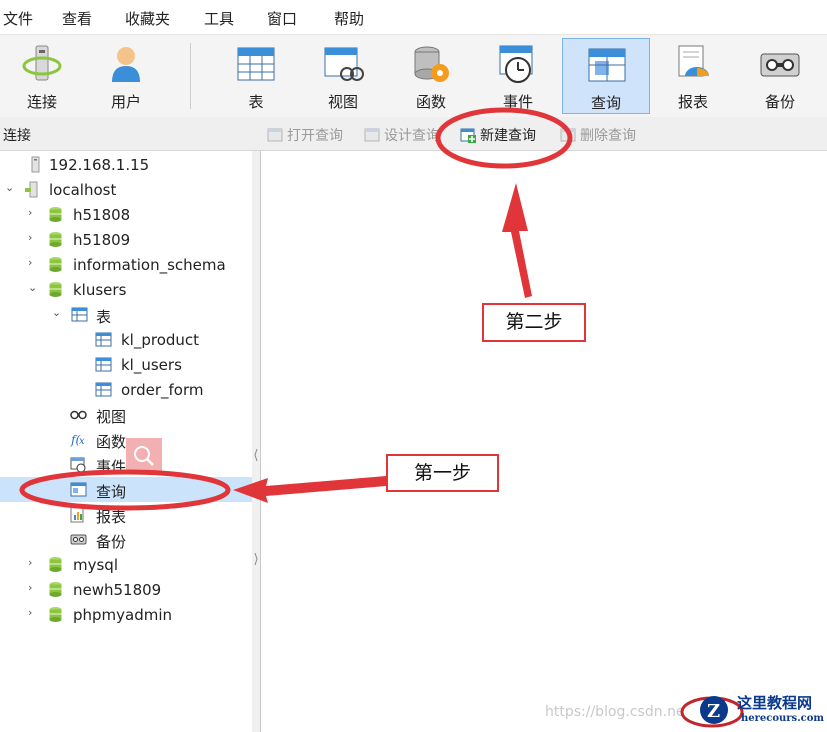 This screenshot has height=732, width=827. I want to click on logo-title: 这里教程网, so click(775, 703).